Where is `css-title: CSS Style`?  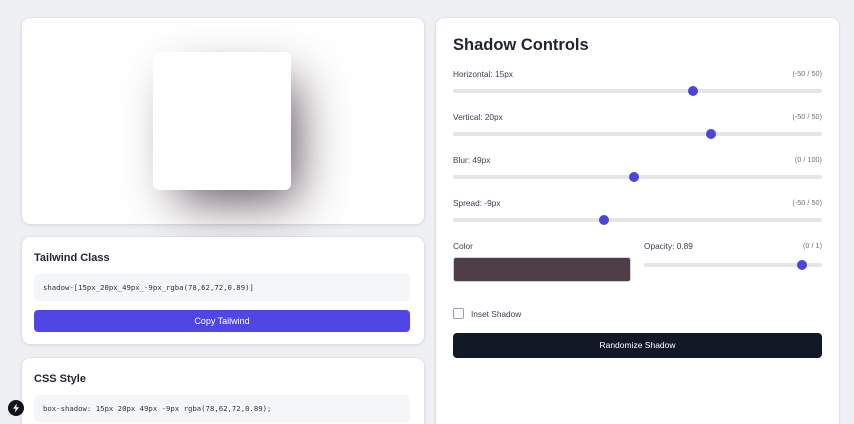
css-title: CSS Style is located at coordinates (60, 379).